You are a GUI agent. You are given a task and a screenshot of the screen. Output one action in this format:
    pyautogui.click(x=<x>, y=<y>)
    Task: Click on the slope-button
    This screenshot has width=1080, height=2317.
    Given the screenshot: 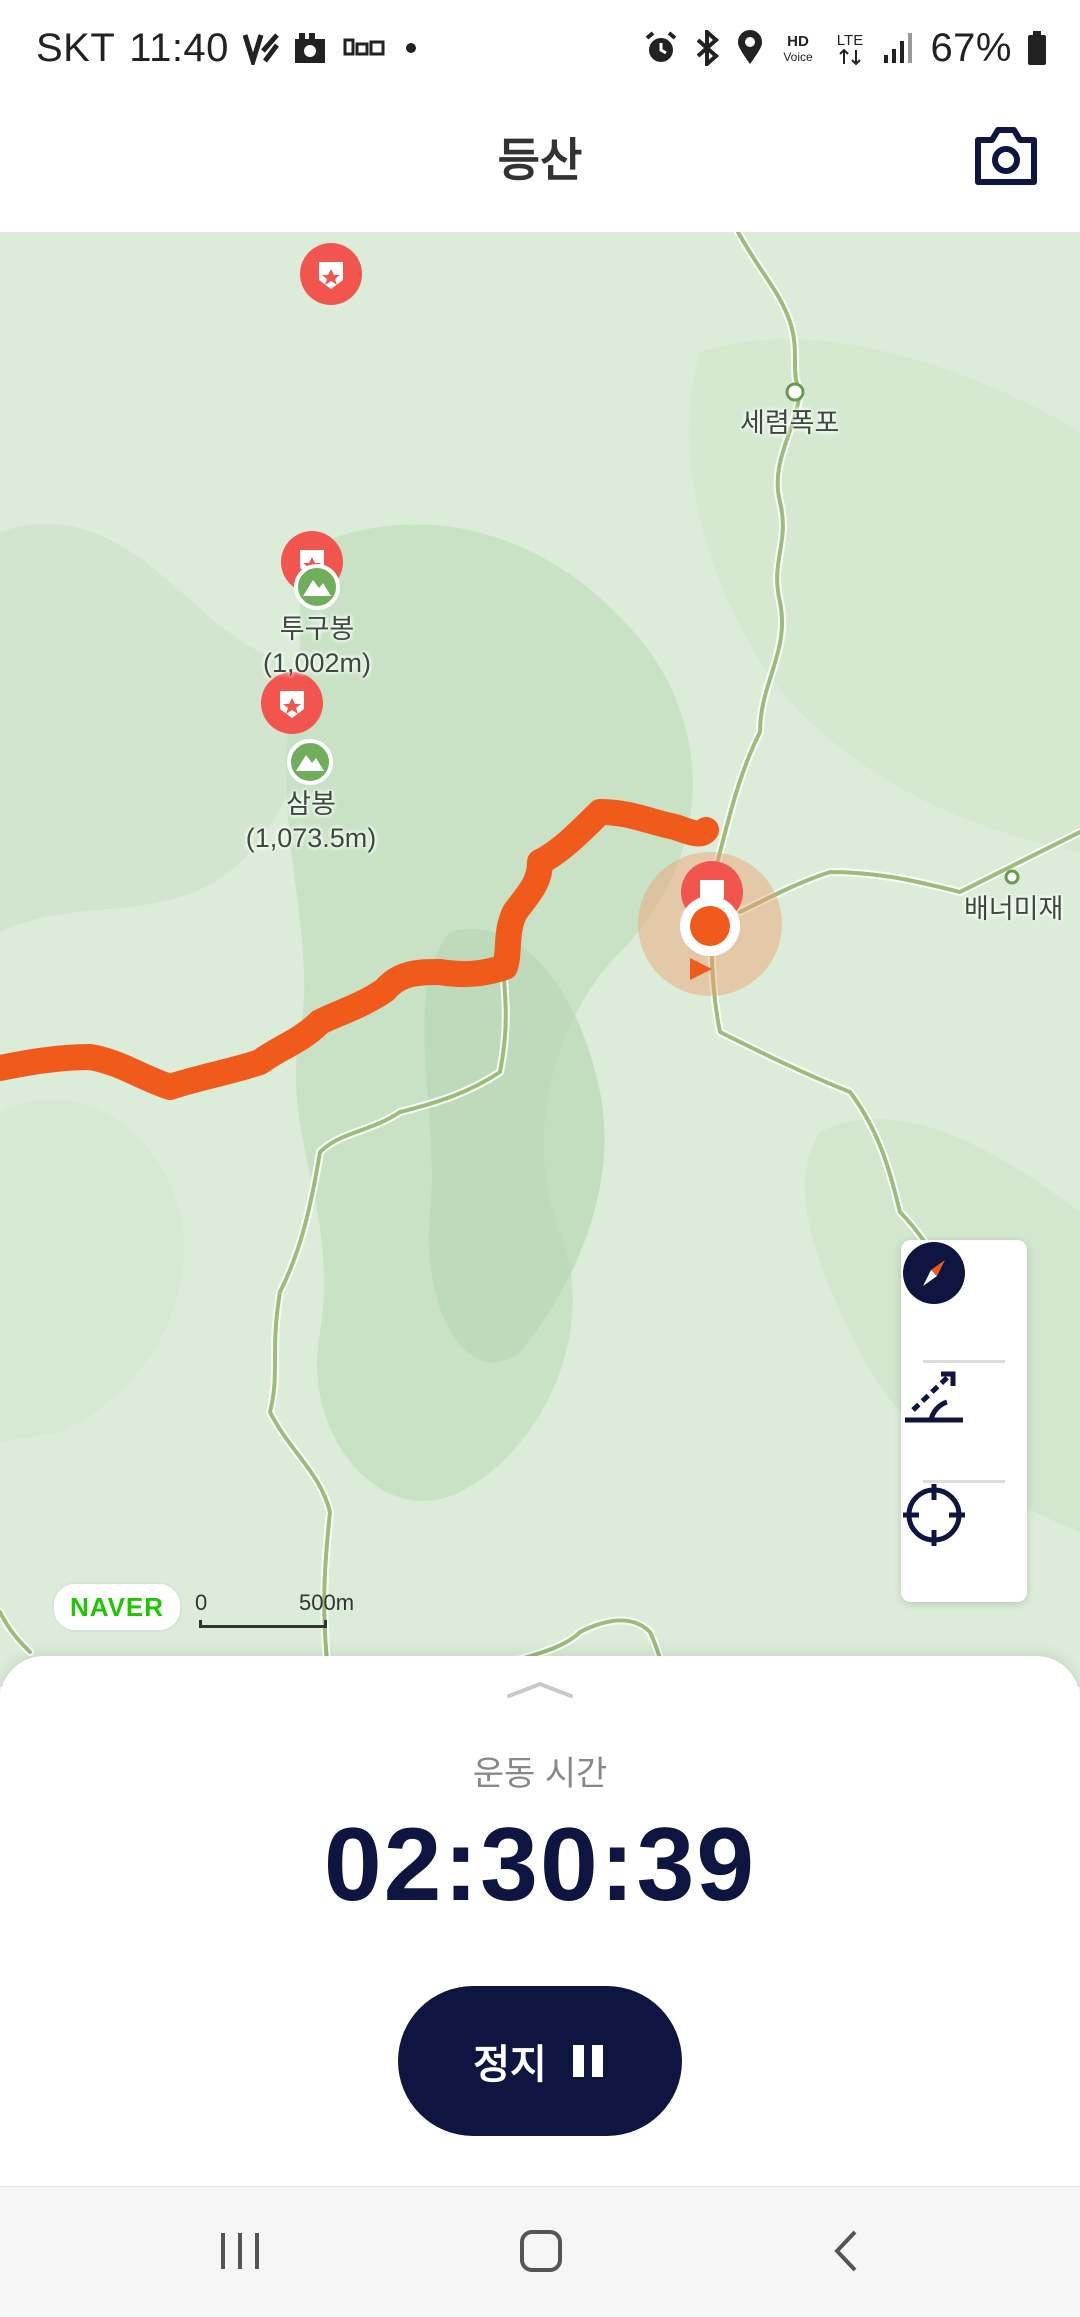 What is the action you would take?
    pyautogui.click(x=964, y=1421)
    